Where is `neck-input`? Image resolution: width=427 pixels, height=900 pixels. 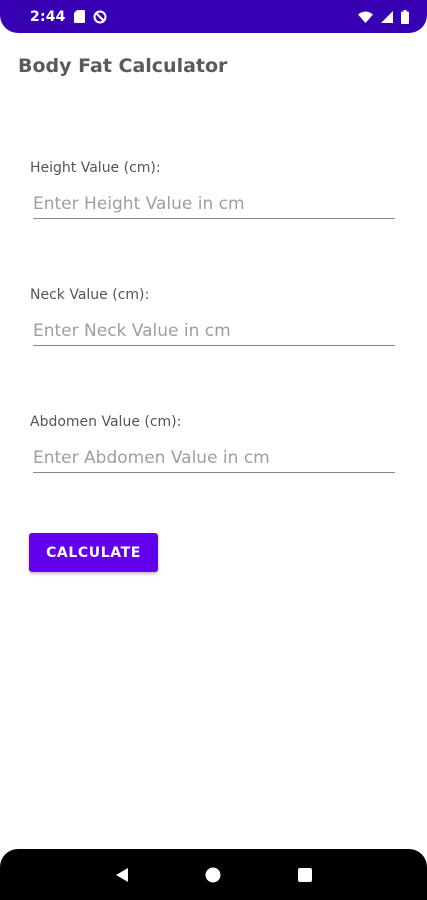
neck-input is located at coordinates (214, 331).